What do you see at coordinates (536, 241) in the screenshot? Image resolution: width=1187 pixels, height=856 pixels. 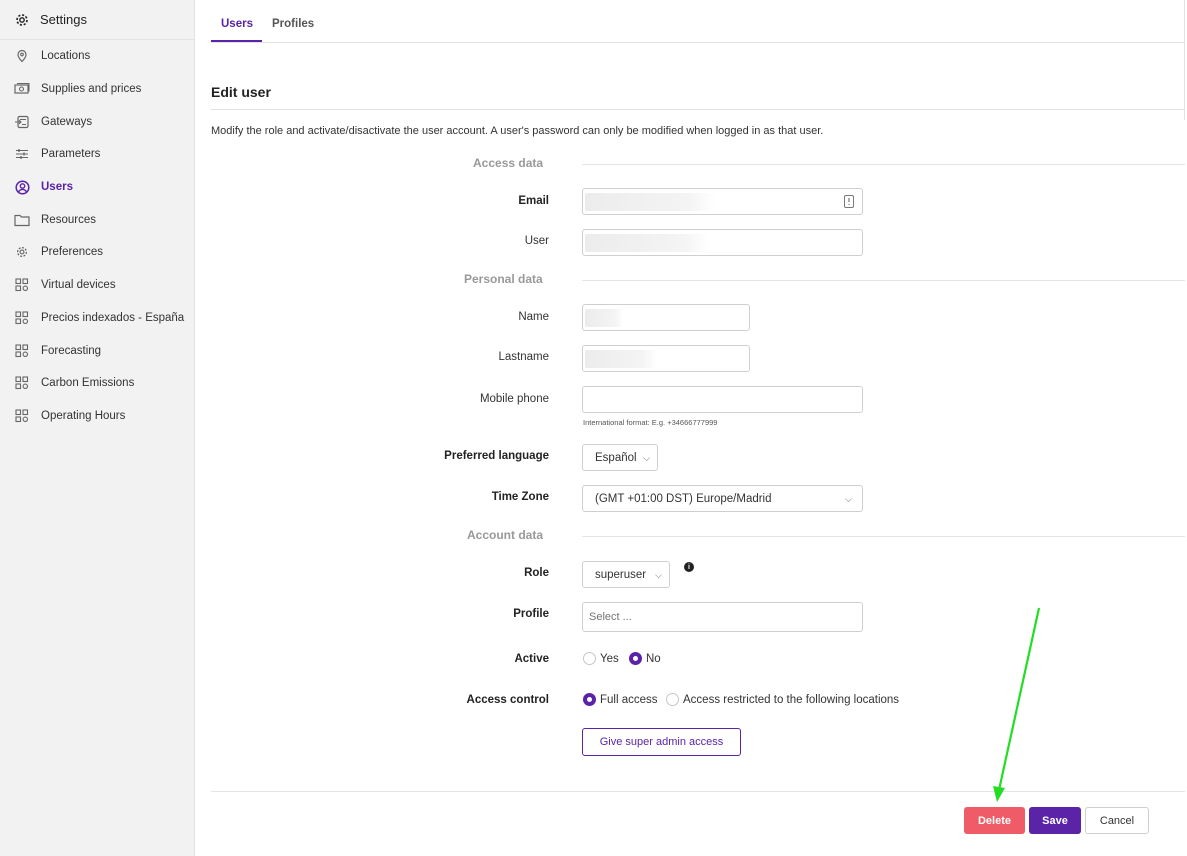 I see `user-label: User` at bounding box center [536, 241].